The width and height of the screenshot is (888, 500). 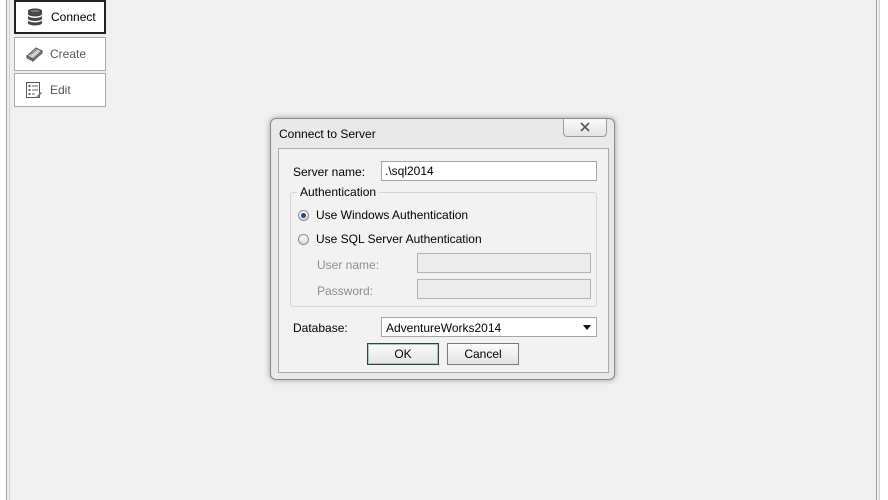 I want to click on create-button: Create, so click(x=60, y=54).